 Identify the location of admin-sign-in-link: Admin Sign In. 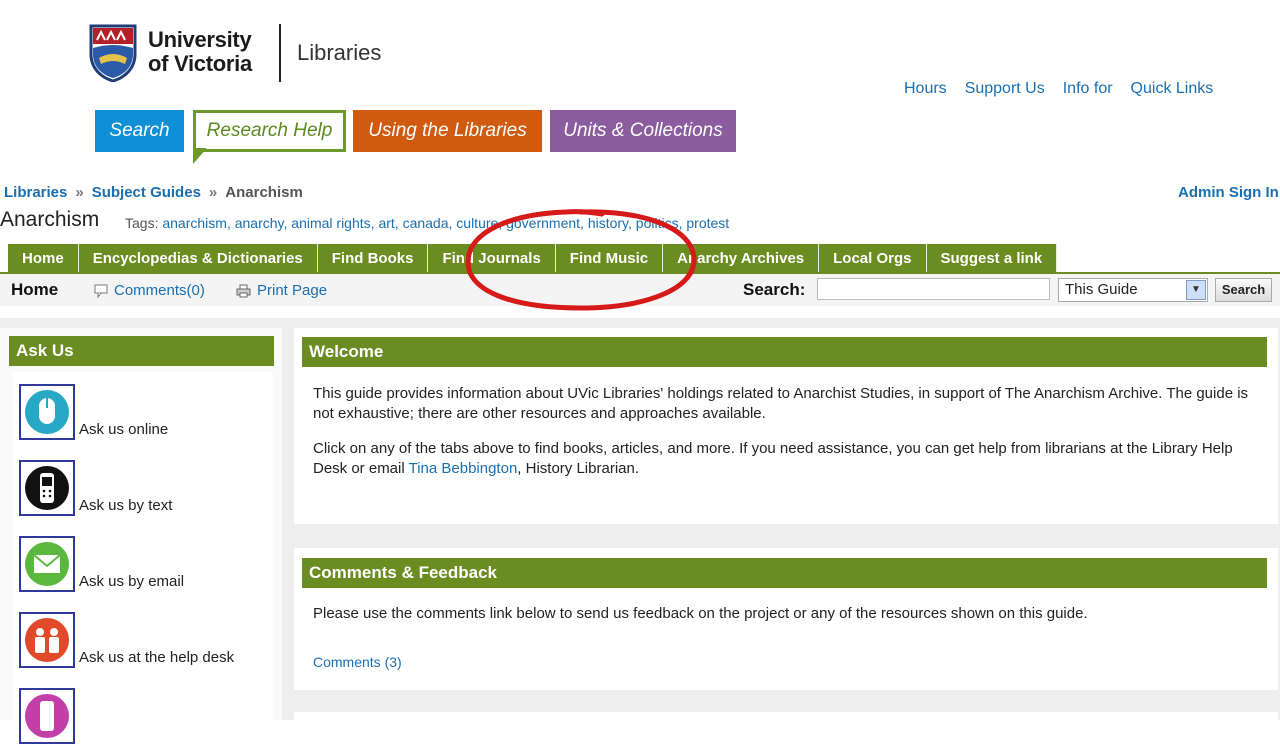
(1228, 192).